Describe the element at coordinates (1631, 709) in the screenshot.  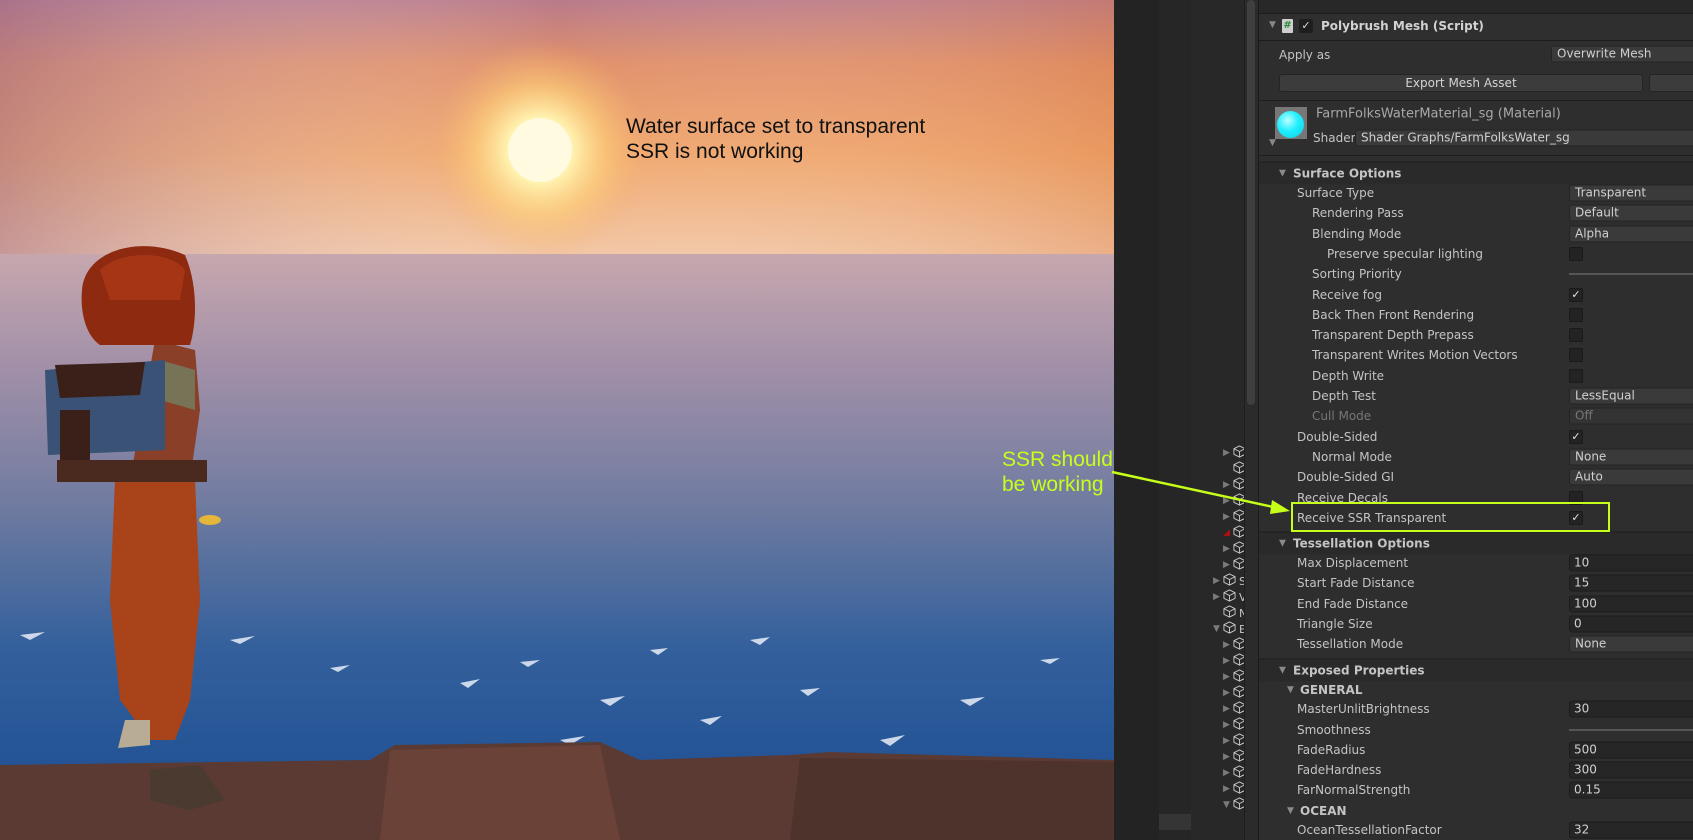
I see `masterunlitbrightness-field: 30` at that location.